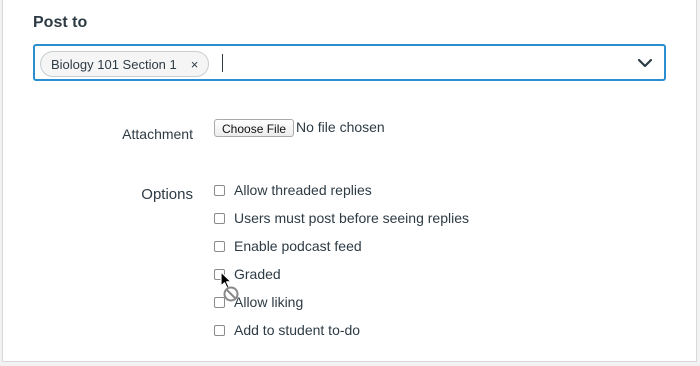  What do you see at coordinates (349, 62) in the screenshot?
I see `post-to-select: Biology 101 Section 1 ×` at bounding box center [349, 62].